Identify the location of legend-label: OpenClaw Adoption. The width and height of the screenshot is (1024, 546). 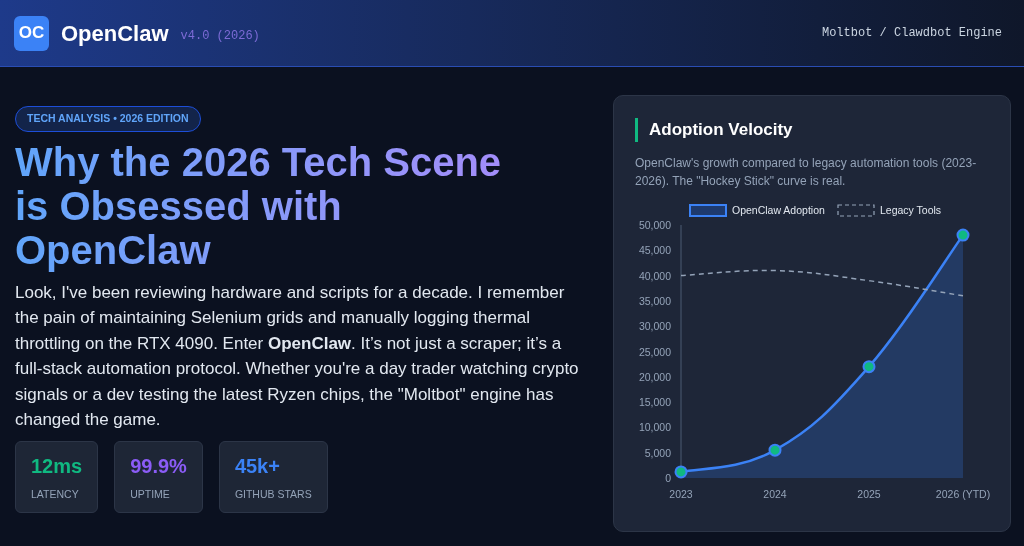
(778, 210).